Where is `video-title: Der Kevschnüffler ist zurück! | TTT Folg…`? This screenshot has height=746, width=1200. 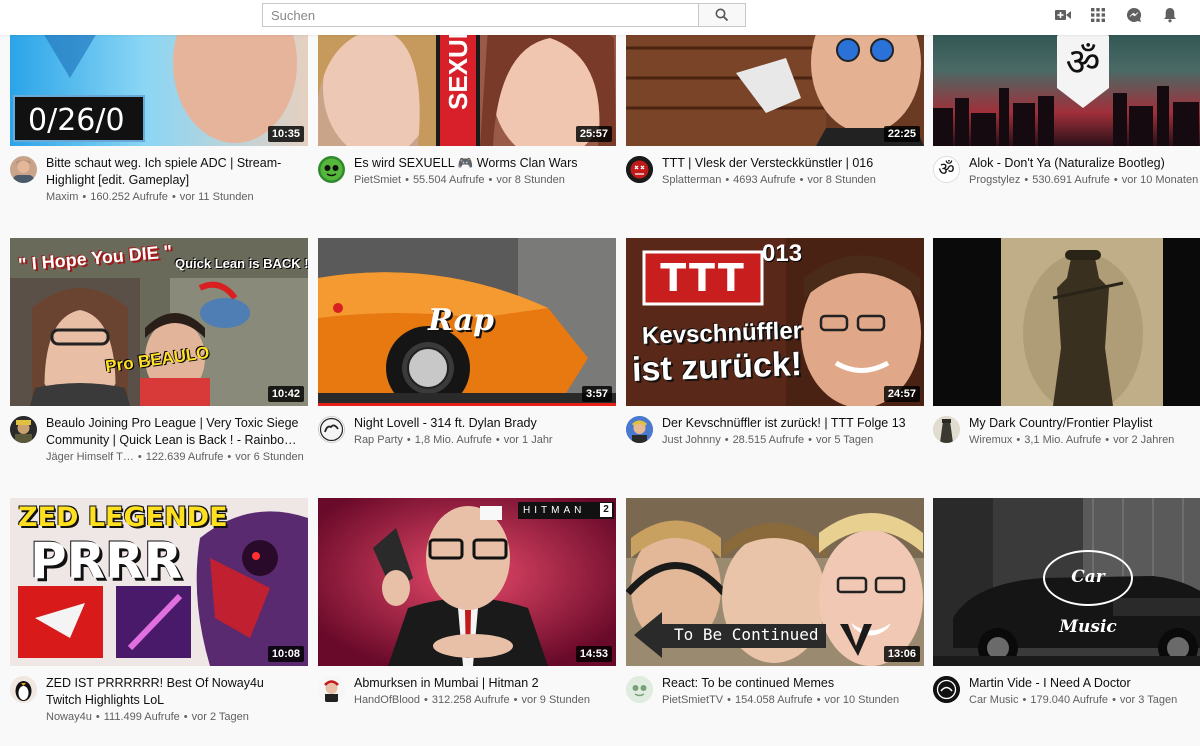
video-title: Der Kevschnüffler ist zurück! | TTT Folg… is located at coordinates (789, 423).